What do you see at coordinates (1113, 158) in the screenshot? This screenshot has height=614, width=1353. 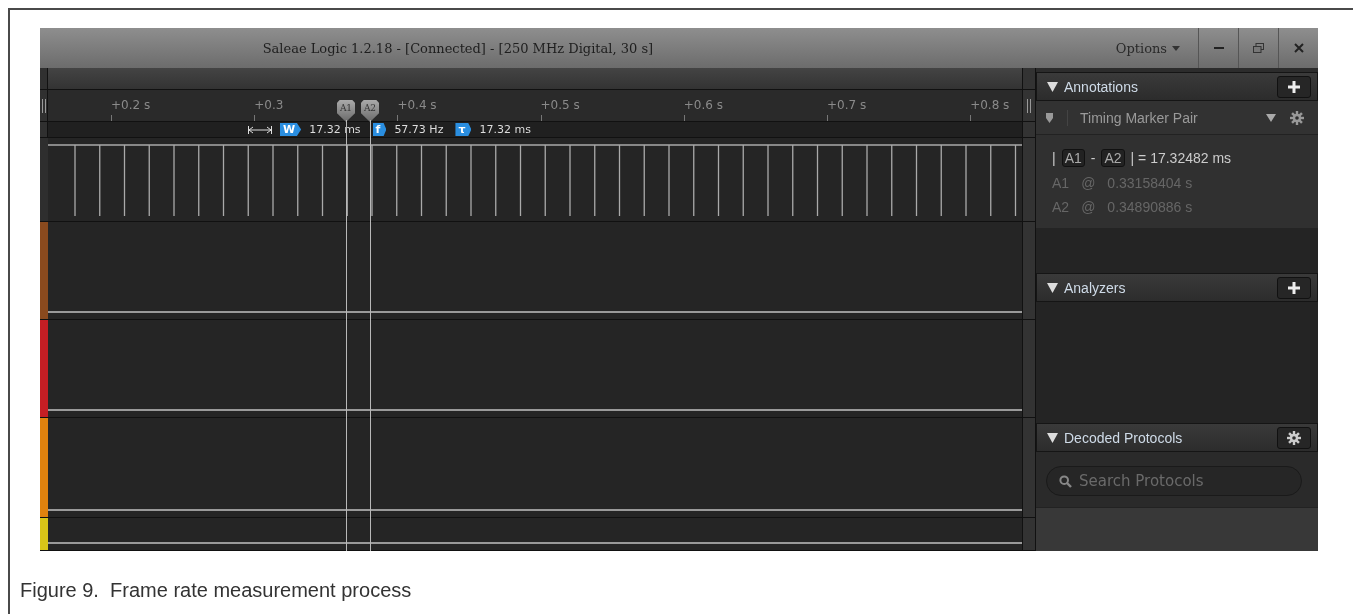 I see `marker-tag: A2` at bounding box center [1113, 158].